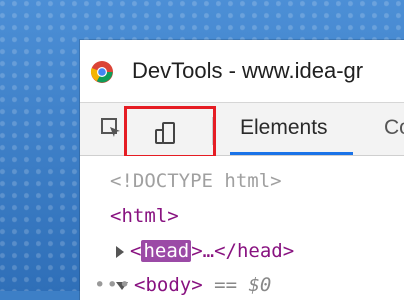  I want to click on head-rest: >…</head>, so click(243, 251).